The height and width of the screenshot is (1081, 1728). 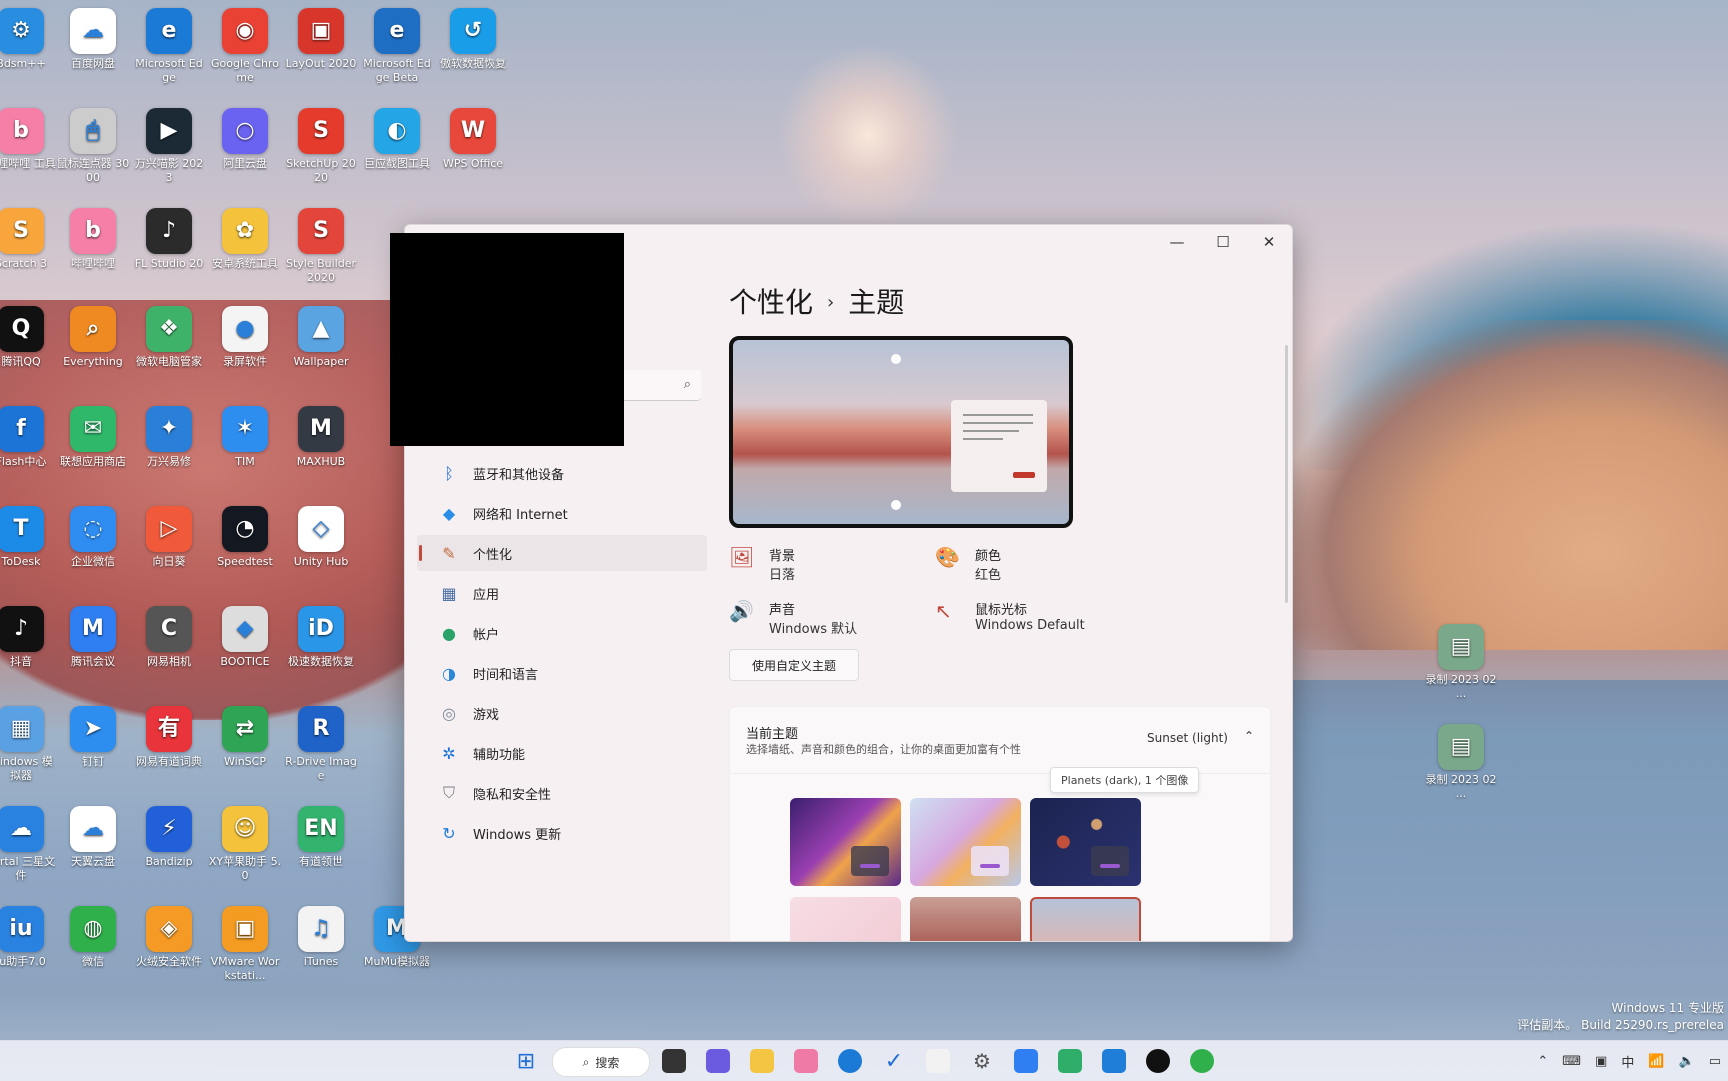 I want to click on volume-icon: 🔈, so click(x=1687, y=1061).